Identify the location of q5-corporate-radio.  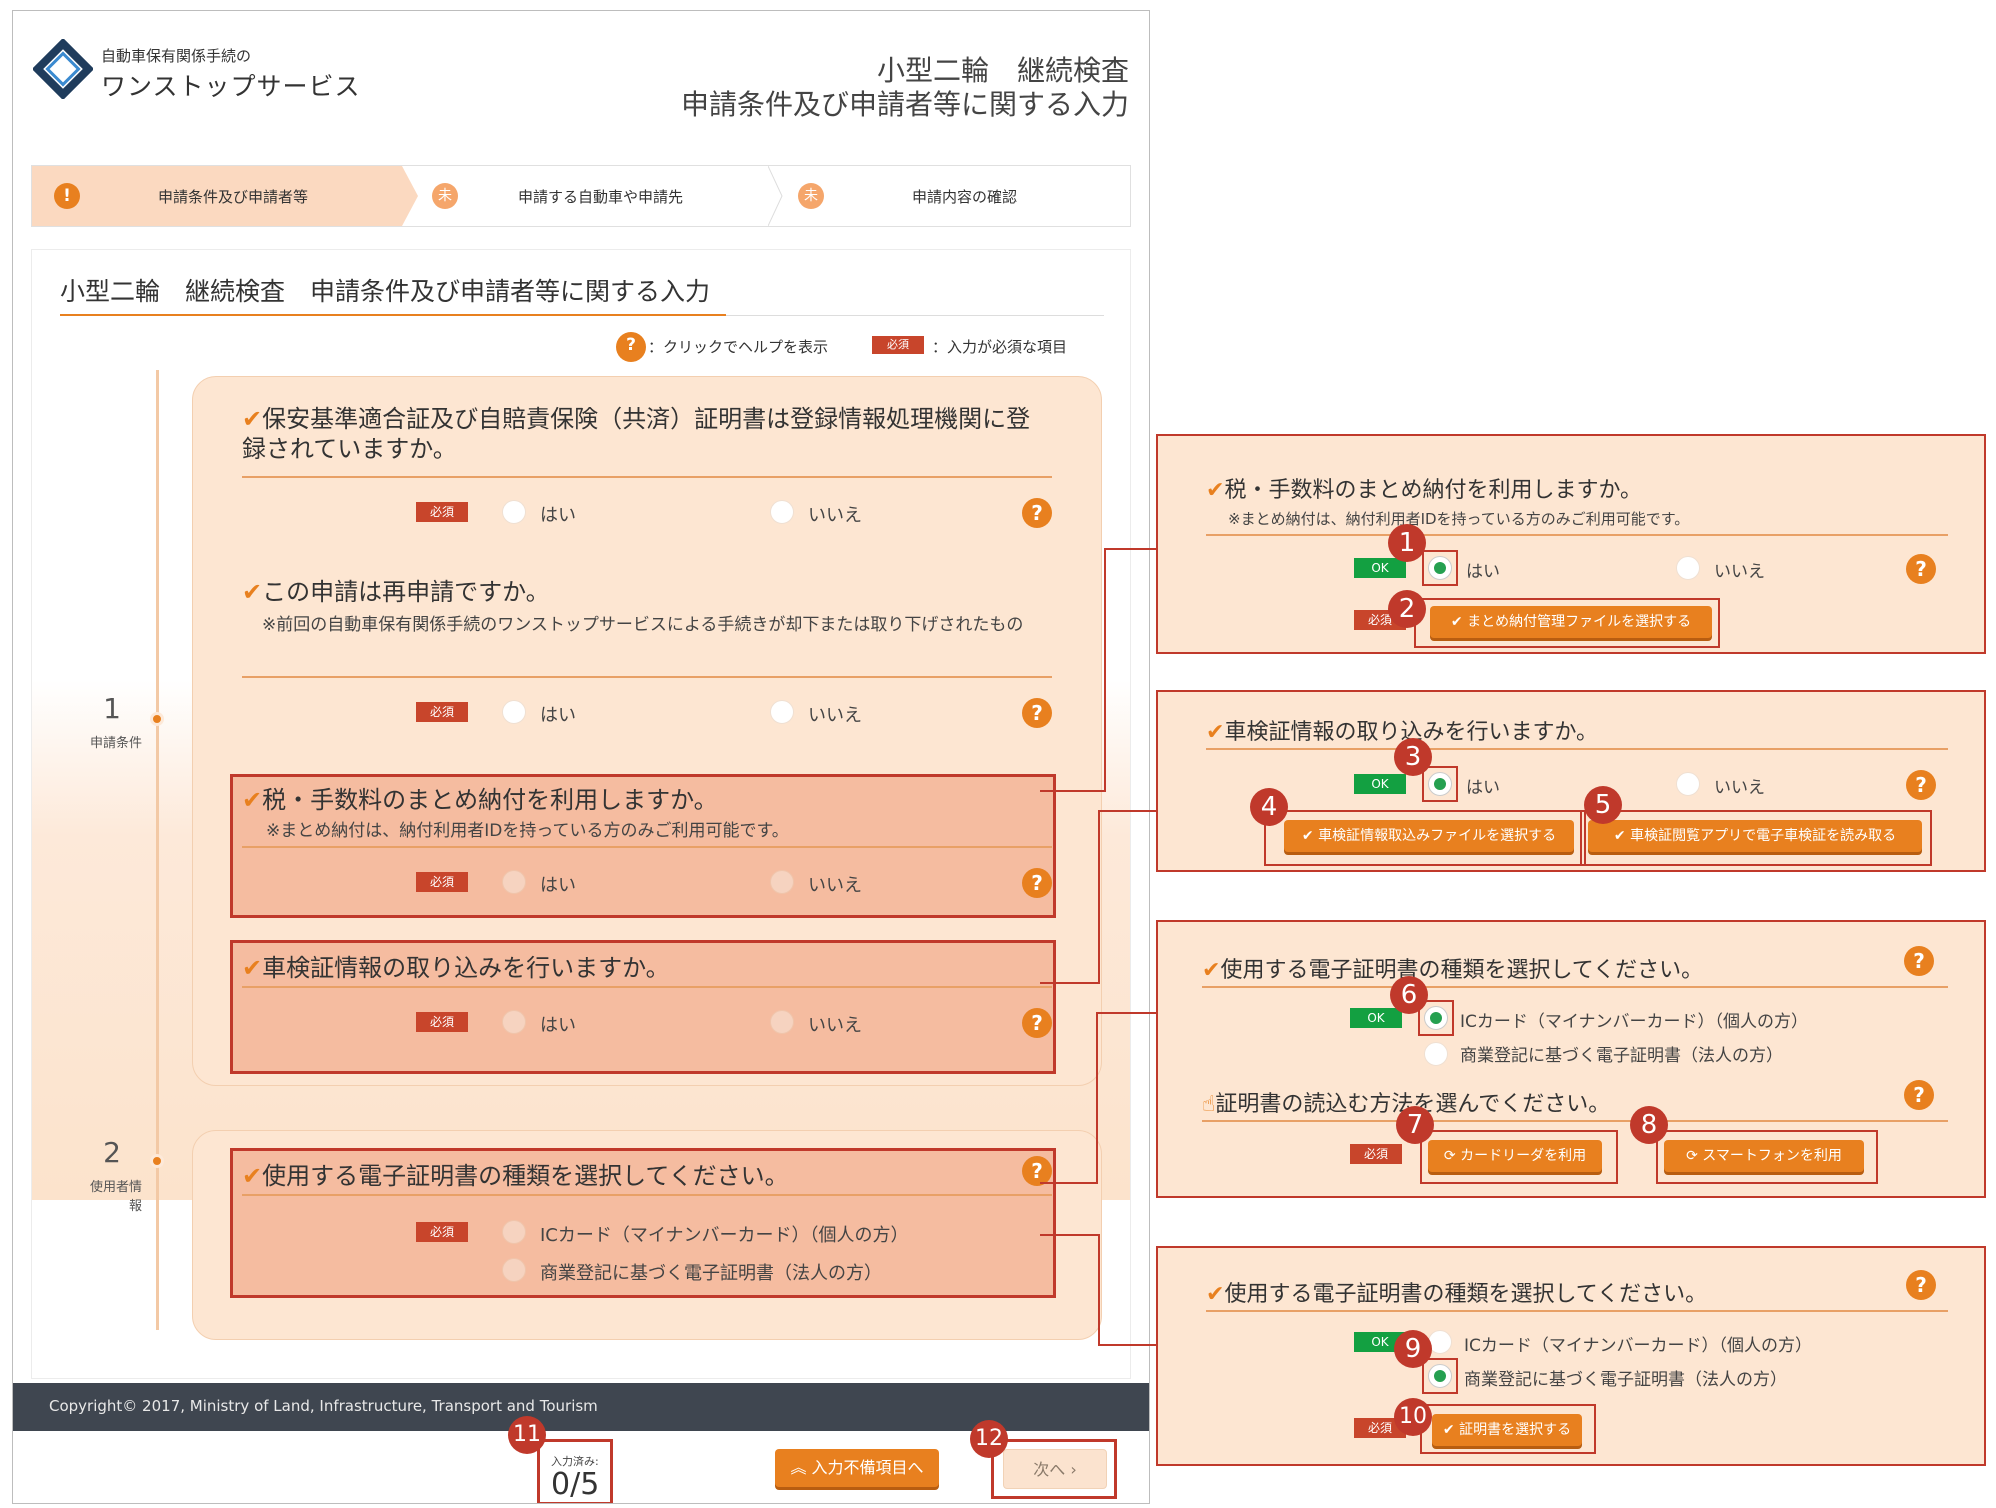
(514, 1270).